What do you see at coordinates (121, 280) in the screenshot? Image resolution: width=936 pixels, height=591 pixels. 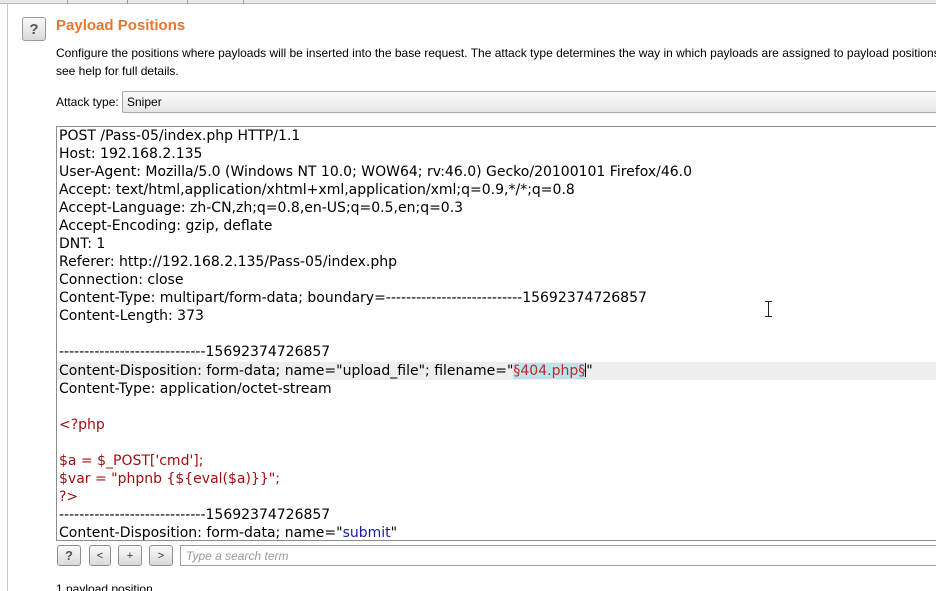 I see `request-line: Connection: close` at bounding box center [121, 280].